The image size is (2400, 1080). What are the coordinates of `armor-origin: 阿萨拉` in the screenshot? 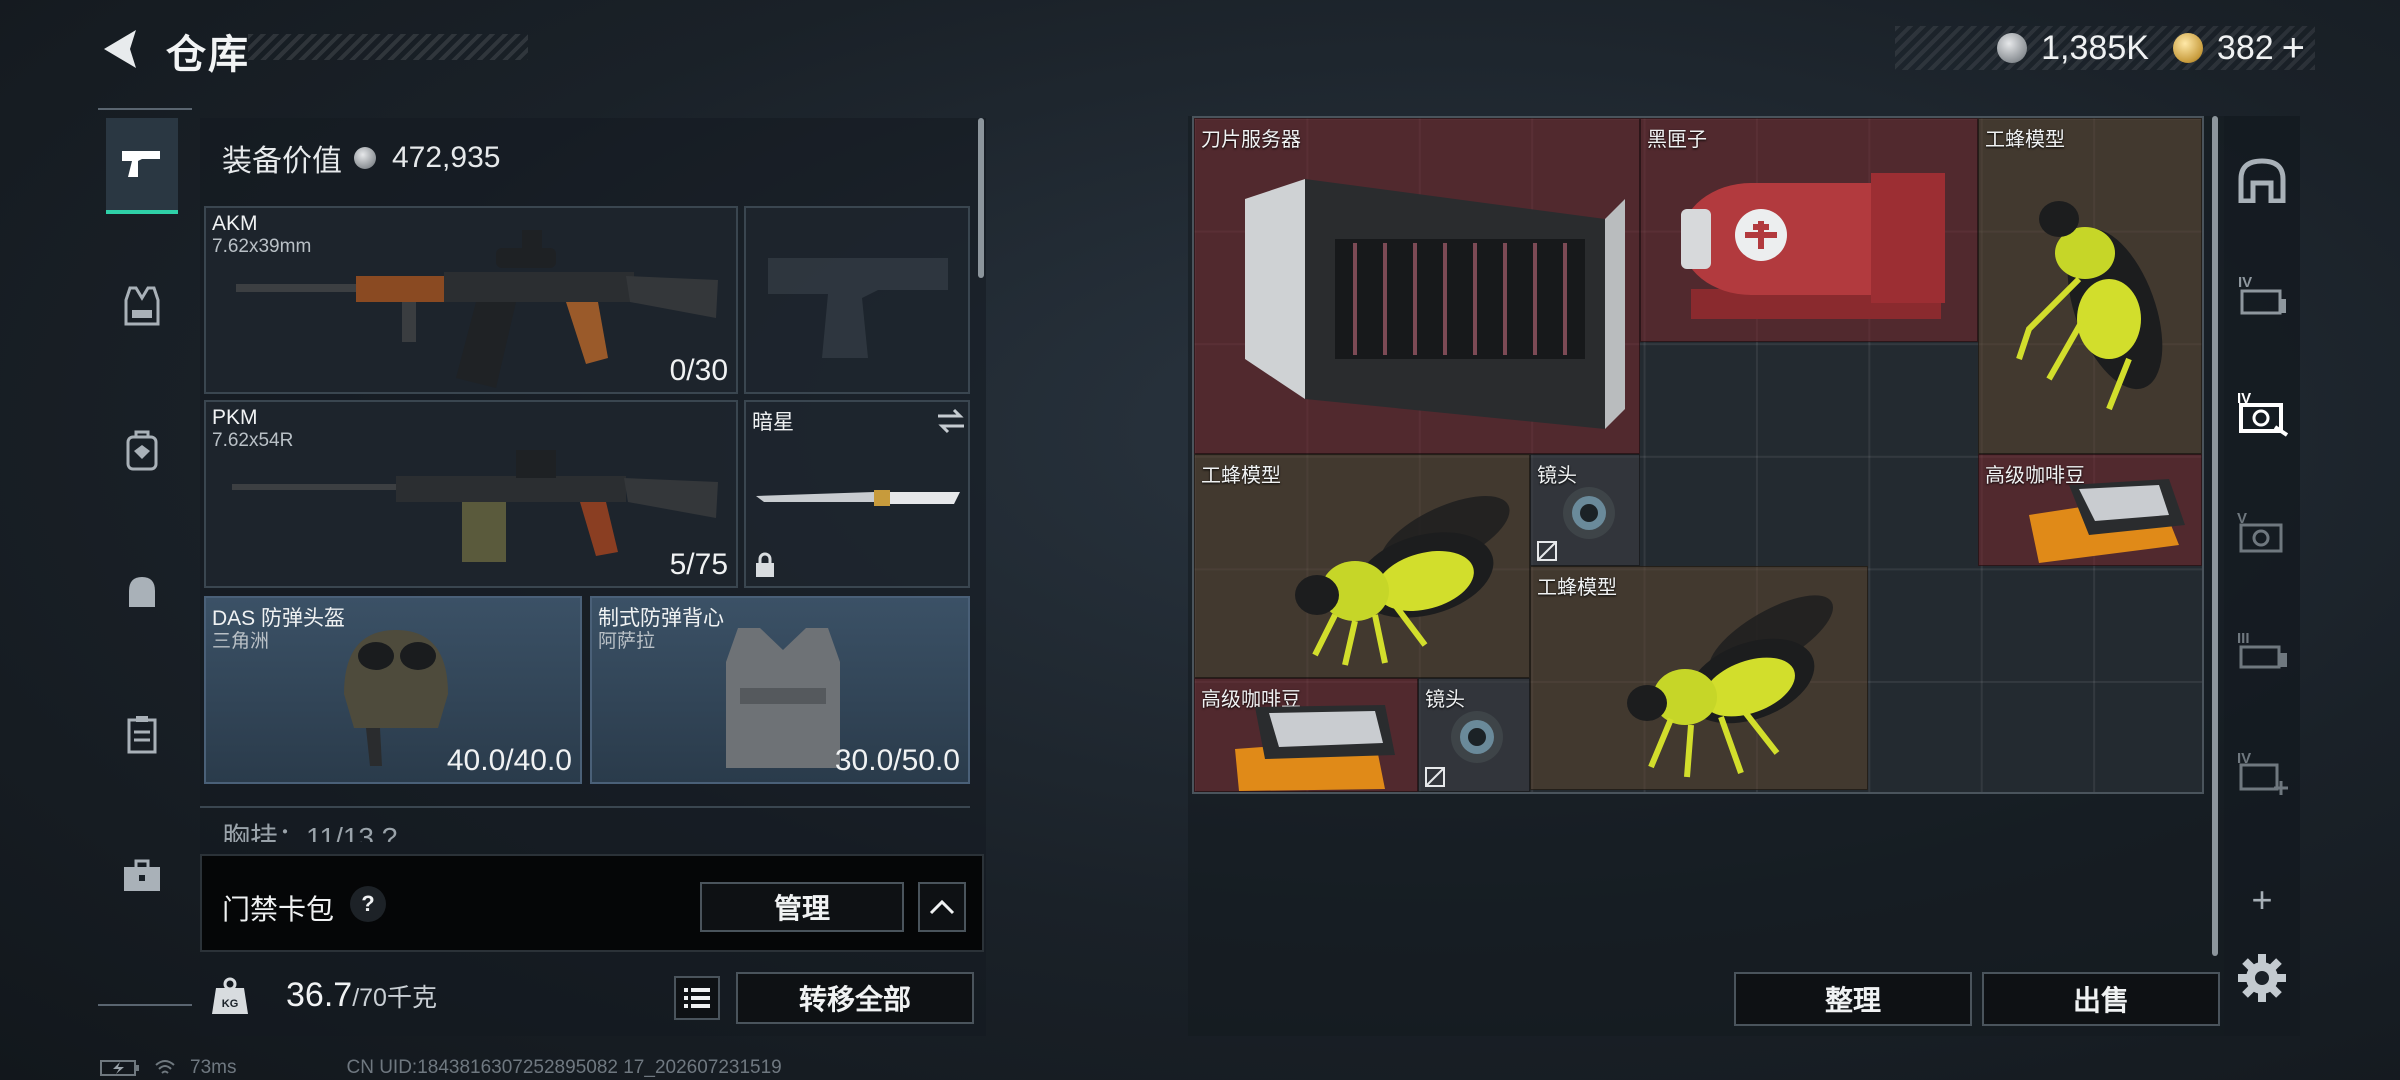 It's located at (627, 641).